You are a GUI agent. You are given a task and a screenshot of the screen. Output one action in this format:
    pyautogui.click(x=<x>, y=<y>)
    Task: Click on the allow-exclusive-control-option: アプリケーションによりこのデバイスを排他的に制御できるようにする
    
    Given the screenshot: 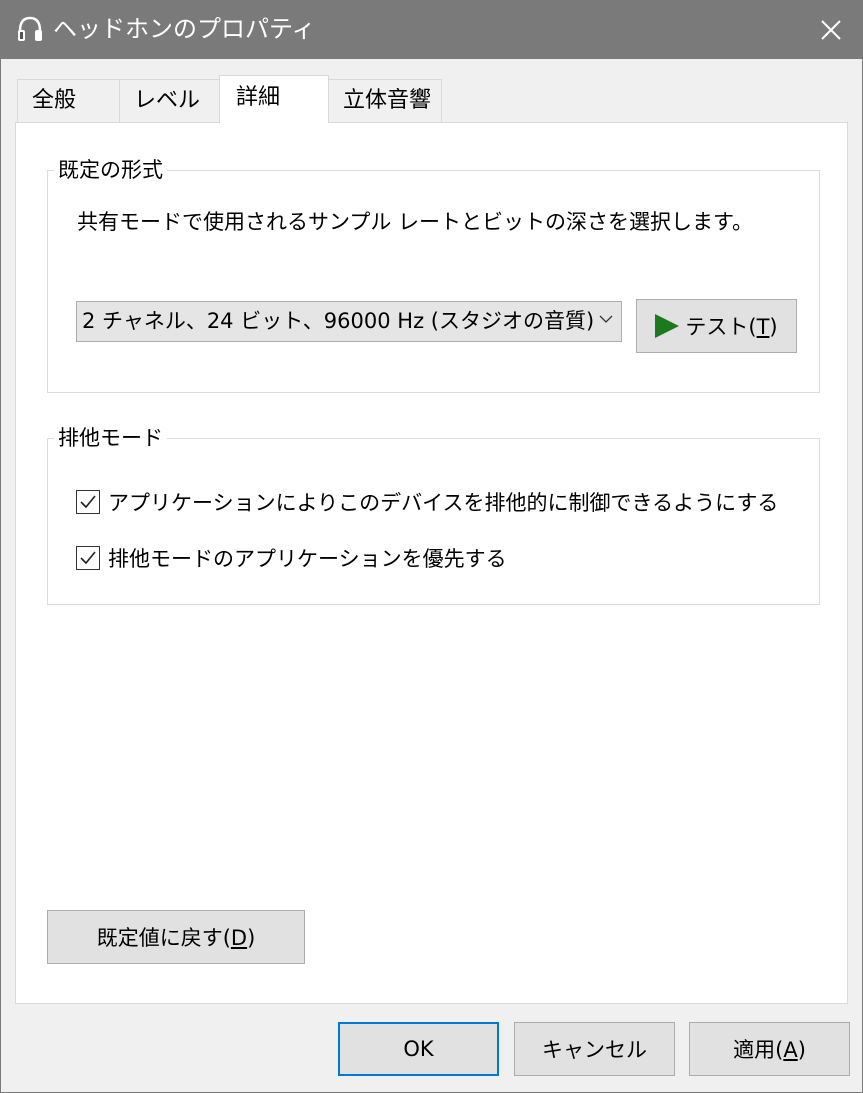 What is the action you would take?
    pyautogui.click(x=427, y=502)
    